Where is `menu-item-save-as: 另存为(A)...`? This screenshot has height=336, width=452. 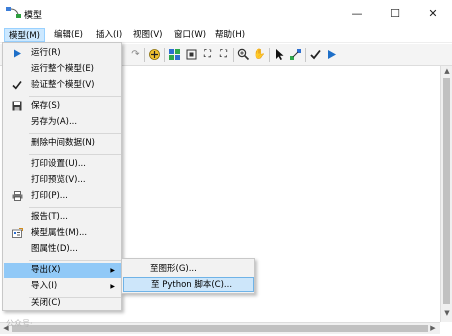 menu-item-save-as: 另存为(A)... is located at coordinates (62, 122).